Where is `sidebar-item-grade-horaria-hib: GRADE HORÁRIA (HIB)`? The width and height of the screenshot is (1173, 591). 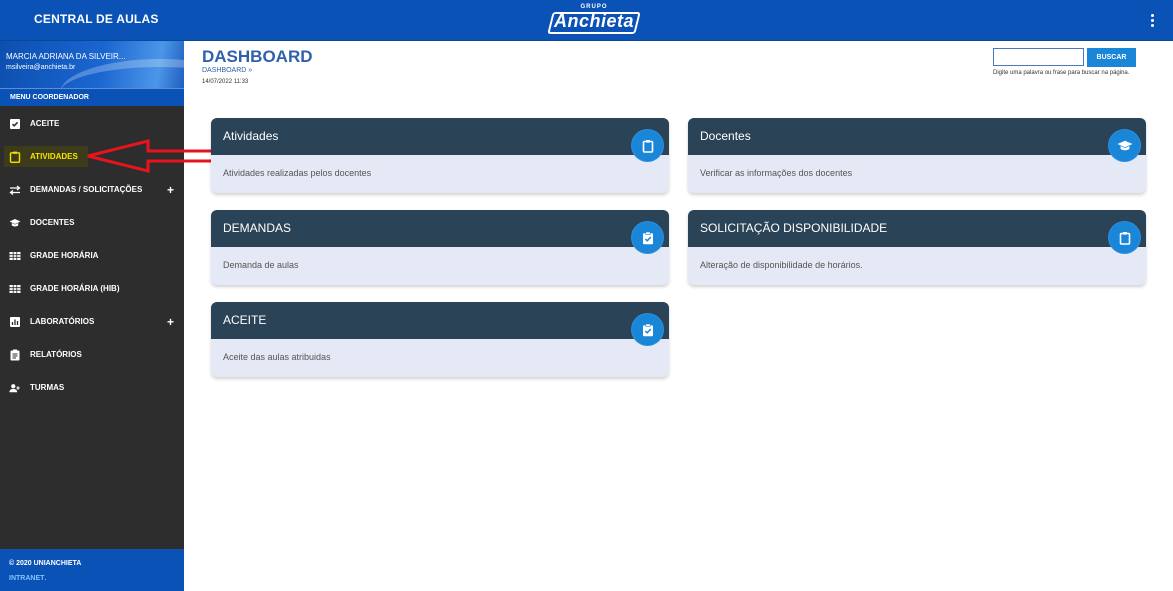
sidebar-item-grade-horaria-hib: GRADE HORÁRIA (HIB) is located at coordinates (92, 288).